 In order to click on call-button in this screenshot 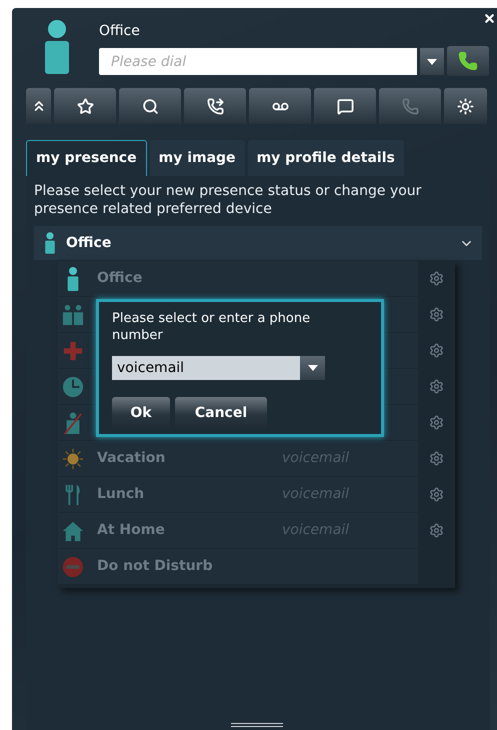, I will do `click(468, 61)`.